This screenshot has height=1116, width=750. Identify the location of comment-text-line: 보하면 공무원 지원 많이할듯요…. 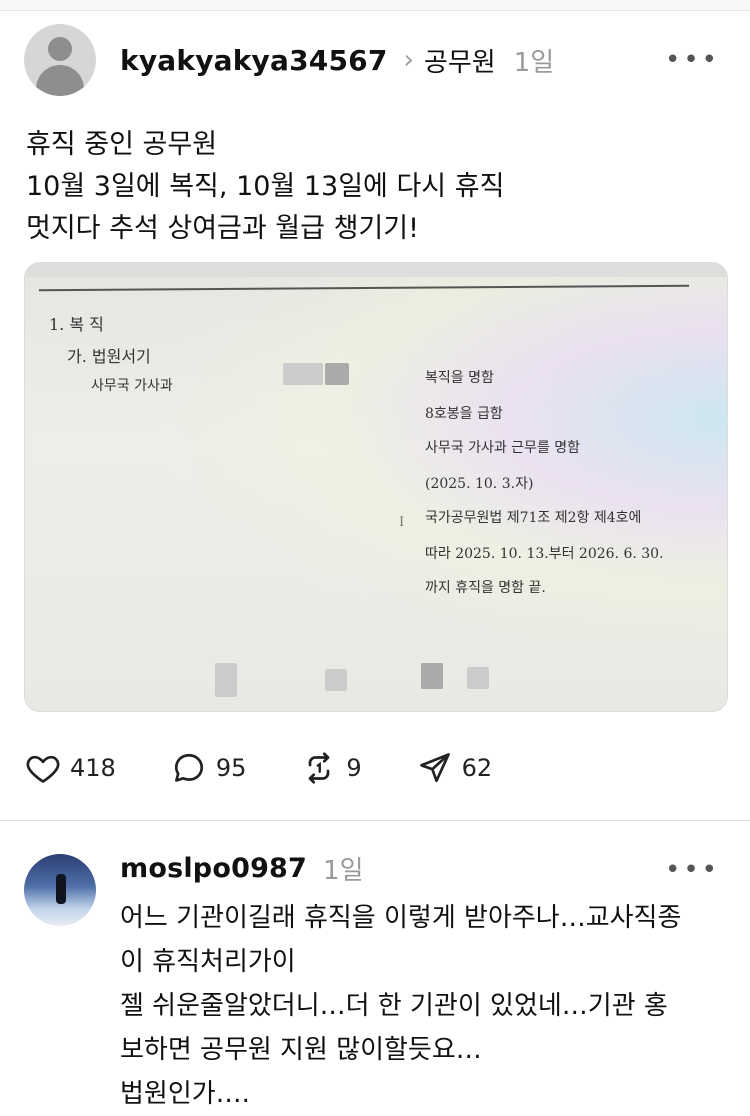
(301, 1050).